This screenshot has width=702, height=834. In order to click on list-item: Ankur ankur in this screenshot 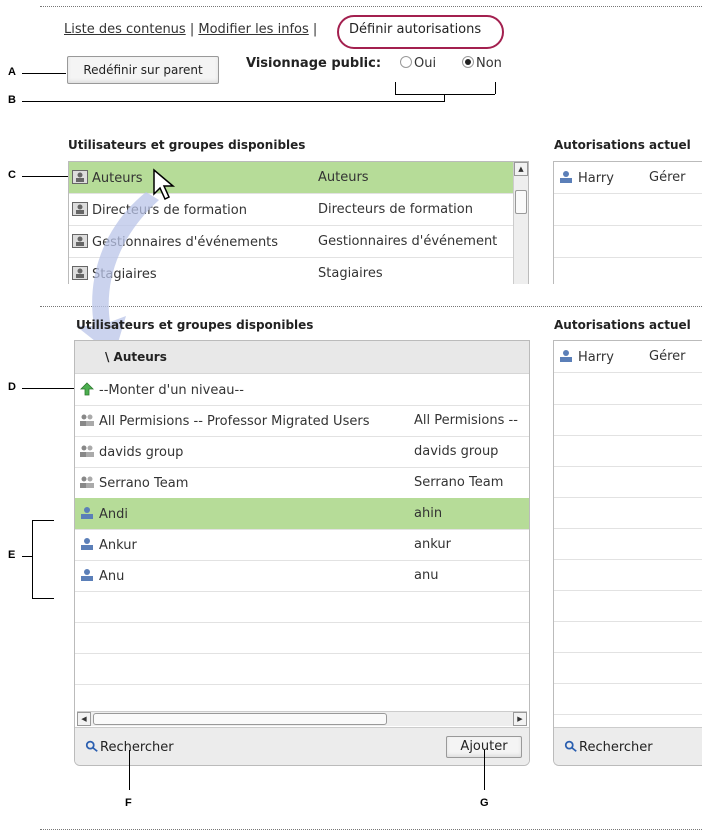, I will do `click(302, 545)`.